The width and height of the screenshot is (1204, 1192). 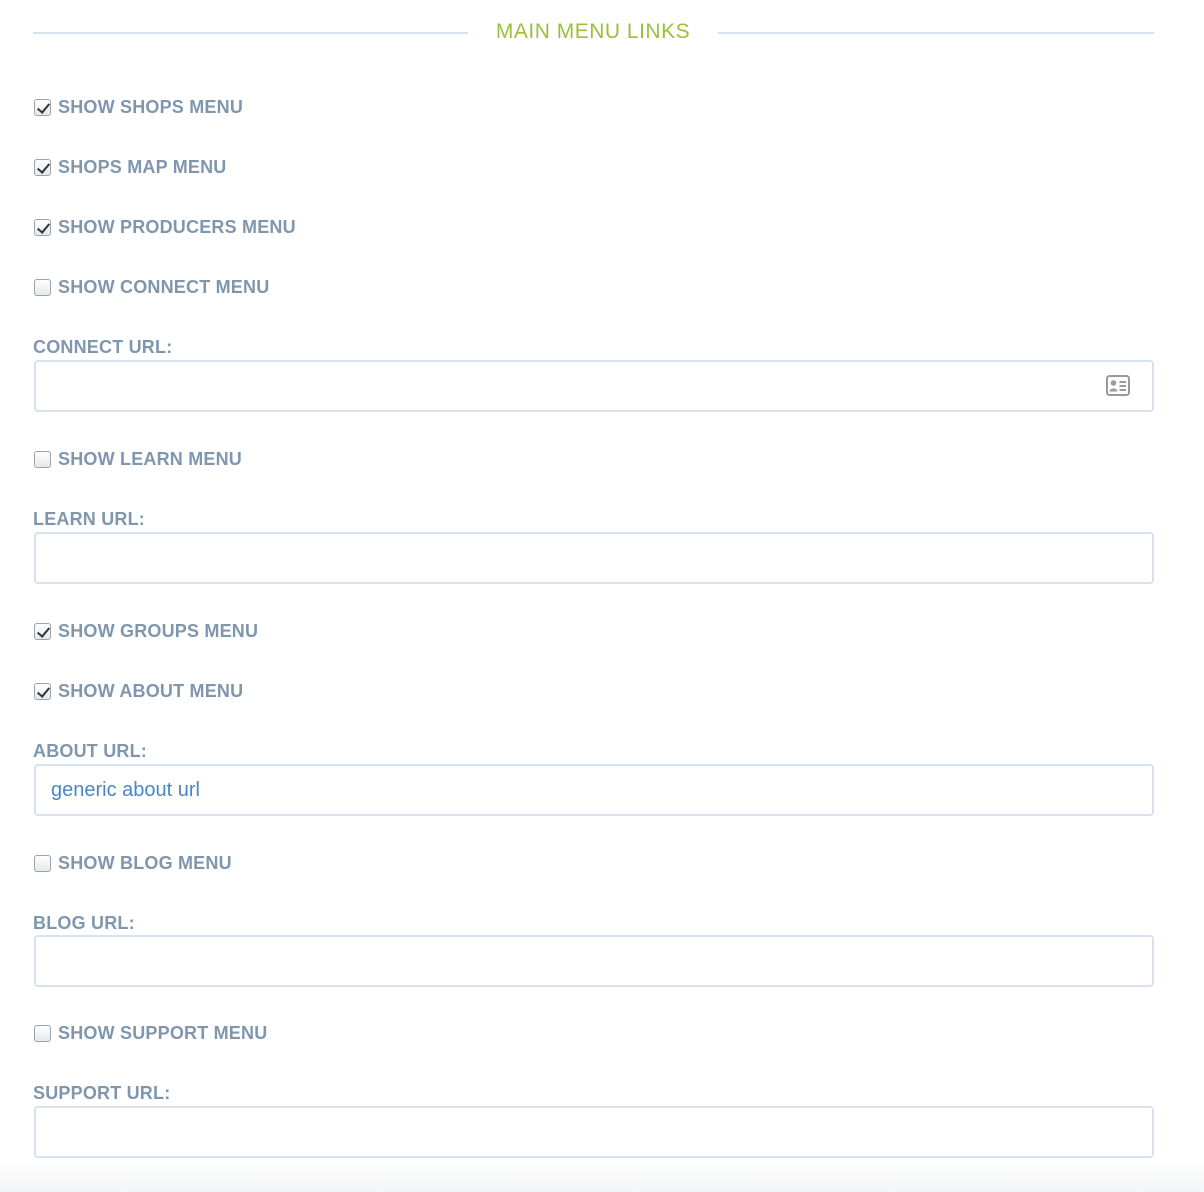 I want to click on support-url-field, so click(x=594, y=1132).